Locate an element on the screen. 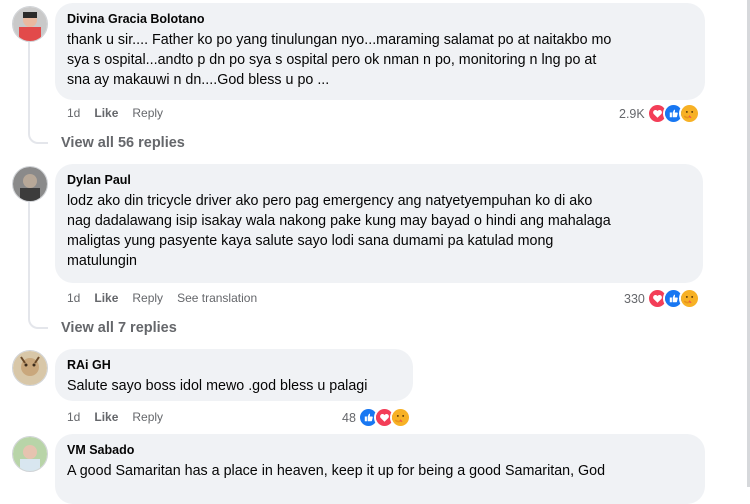  reaction-count: 48 is located at coordinates (349, 417).